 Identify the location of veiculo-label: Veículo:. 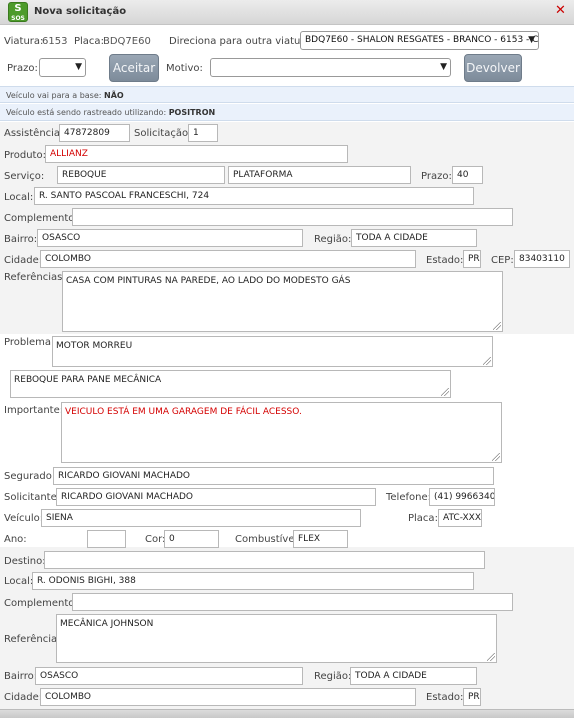
(24, 518).